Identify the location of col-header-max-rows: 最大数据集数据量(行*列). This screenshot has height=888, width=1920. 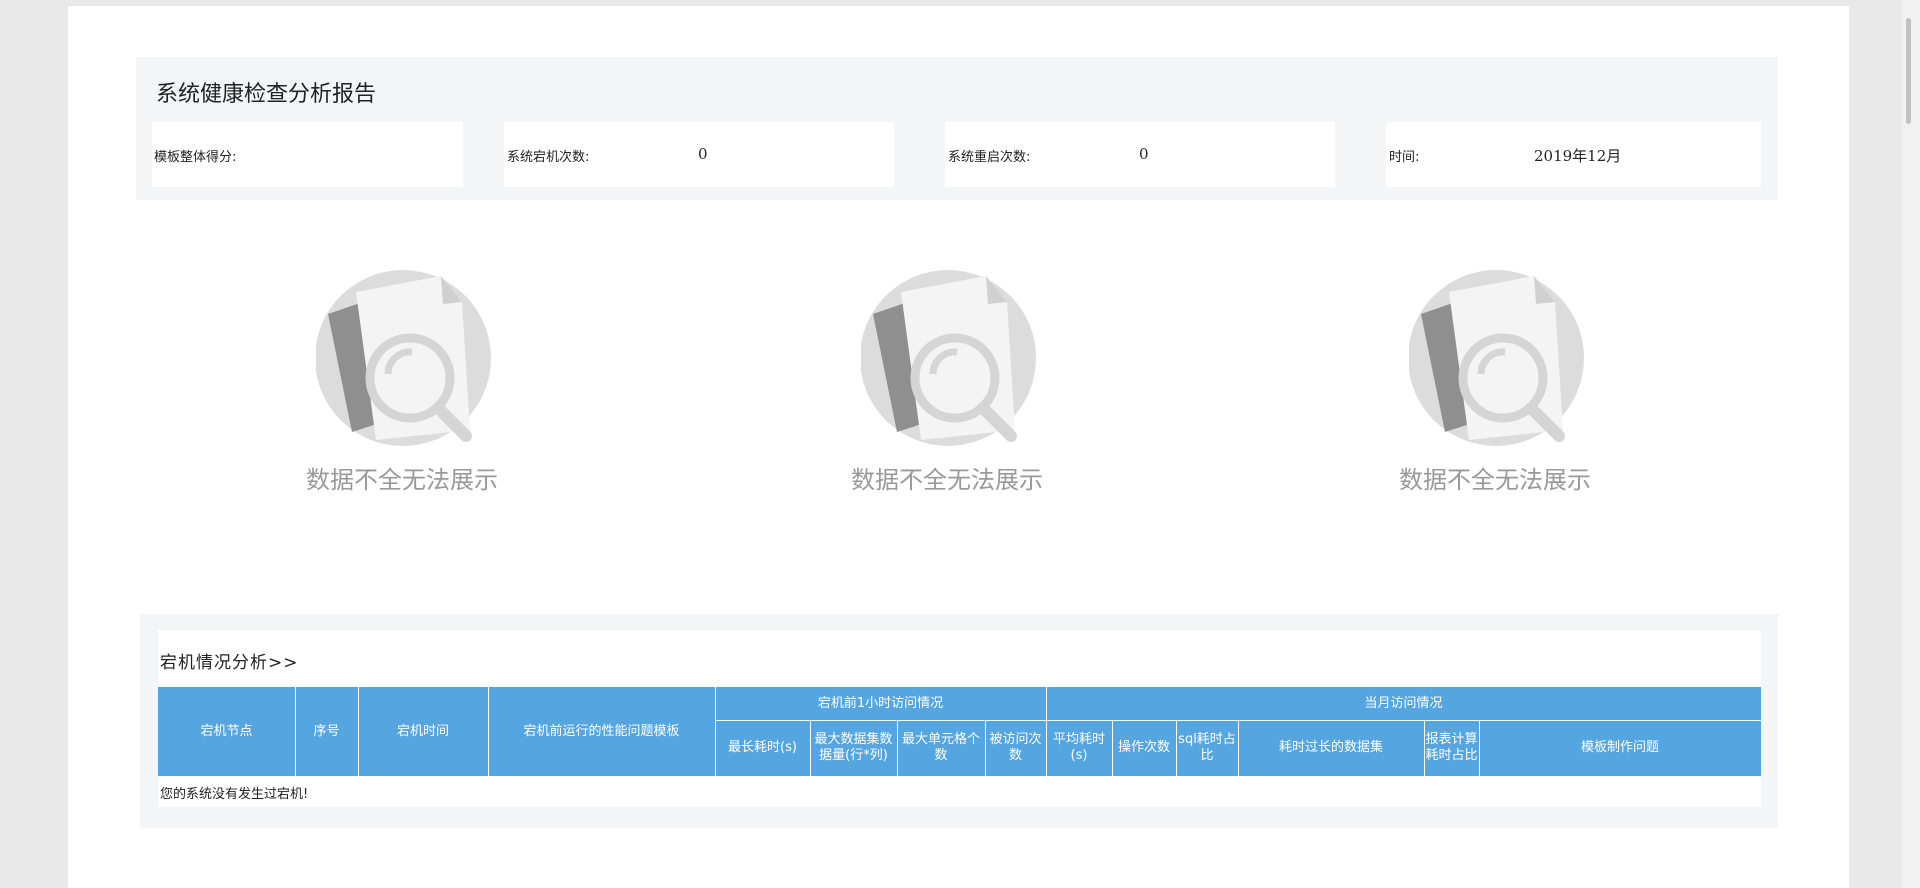
(853, 748).